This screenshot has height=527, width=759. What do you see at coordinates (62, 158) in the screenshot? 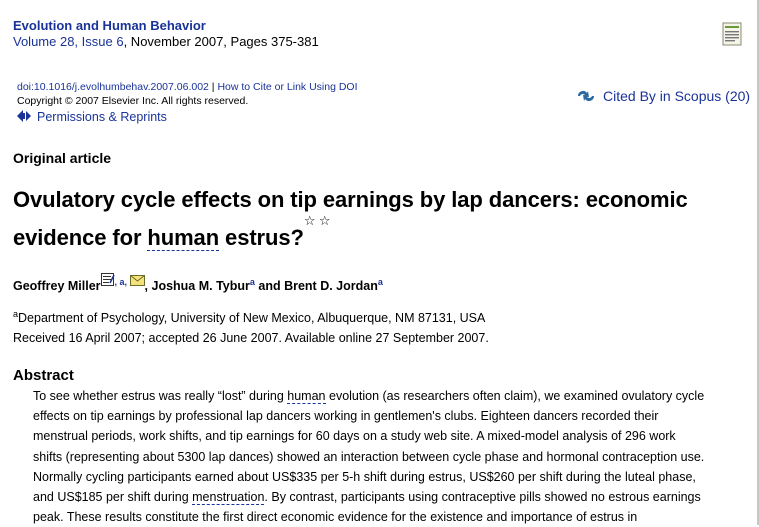
I see `article-type: Original article` at bounding box center [62, 158].